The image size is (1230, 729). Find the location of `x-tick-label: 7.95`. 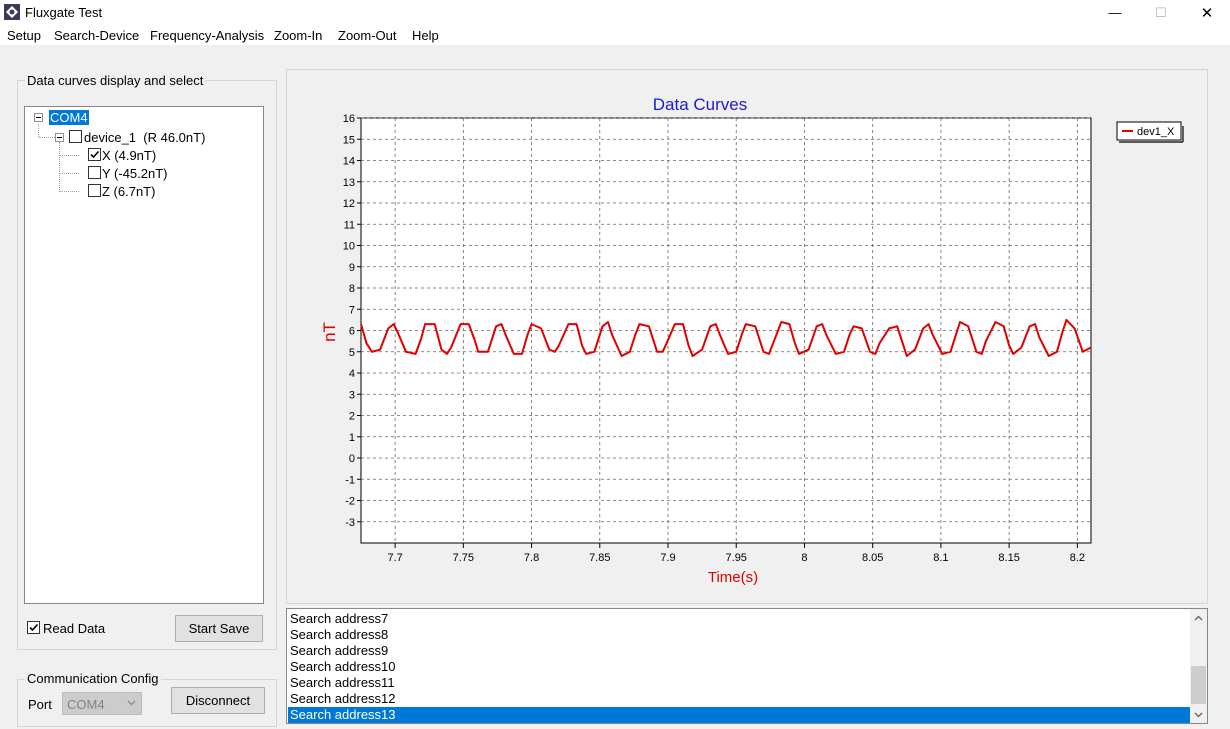

x-tick-label: 7.95 is located at coordinates (736, 558).